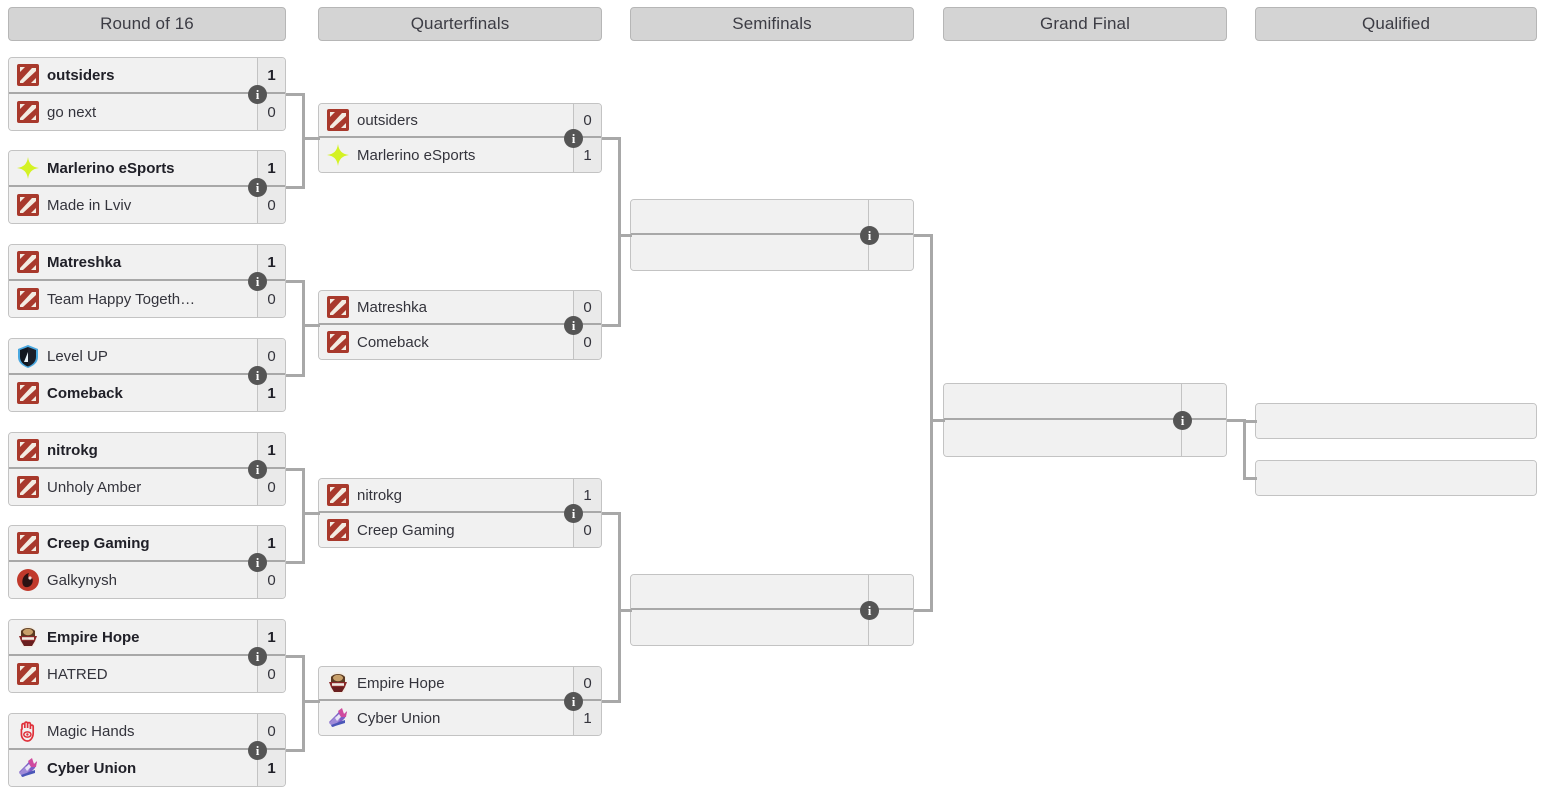 The height and width of the screenshot is (810, 1560). What do you see at coordinates (393, 342) in the screenshot?
I see `team-name: Comeback` at bounding box center [393, 342].